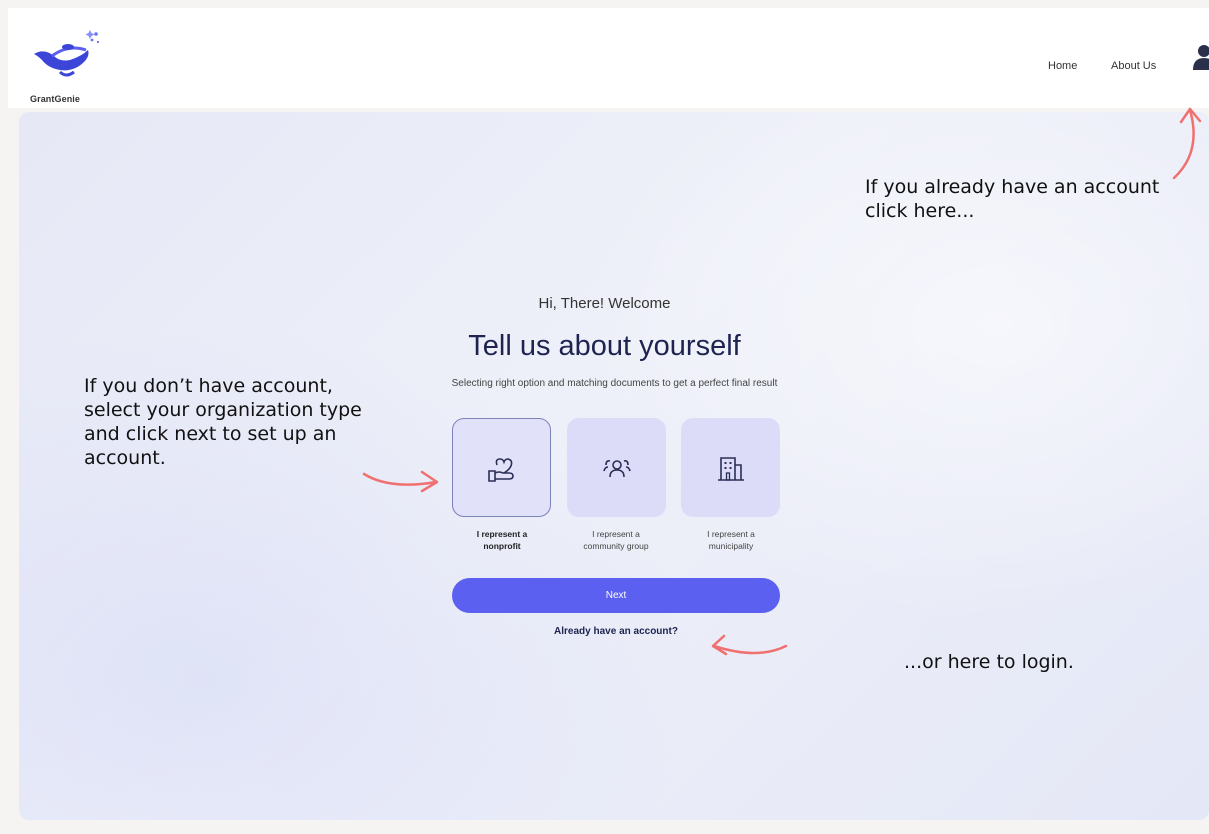 Image resolution: width=1209 pixels, height=834 pixels. Describe the element at coordinates (604, 346) in the screenshot. I see `page-title: Tell us about yourself` at that location.